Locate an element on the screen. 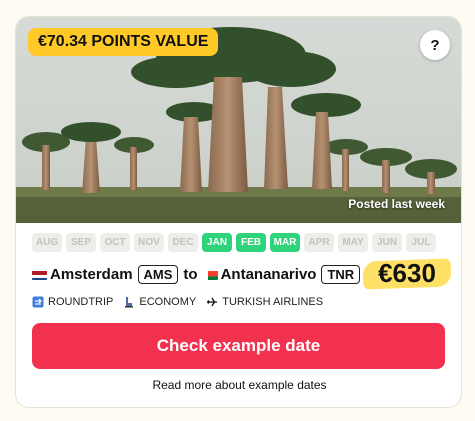  month-chip: JUN is located at coordinates (387, 242).